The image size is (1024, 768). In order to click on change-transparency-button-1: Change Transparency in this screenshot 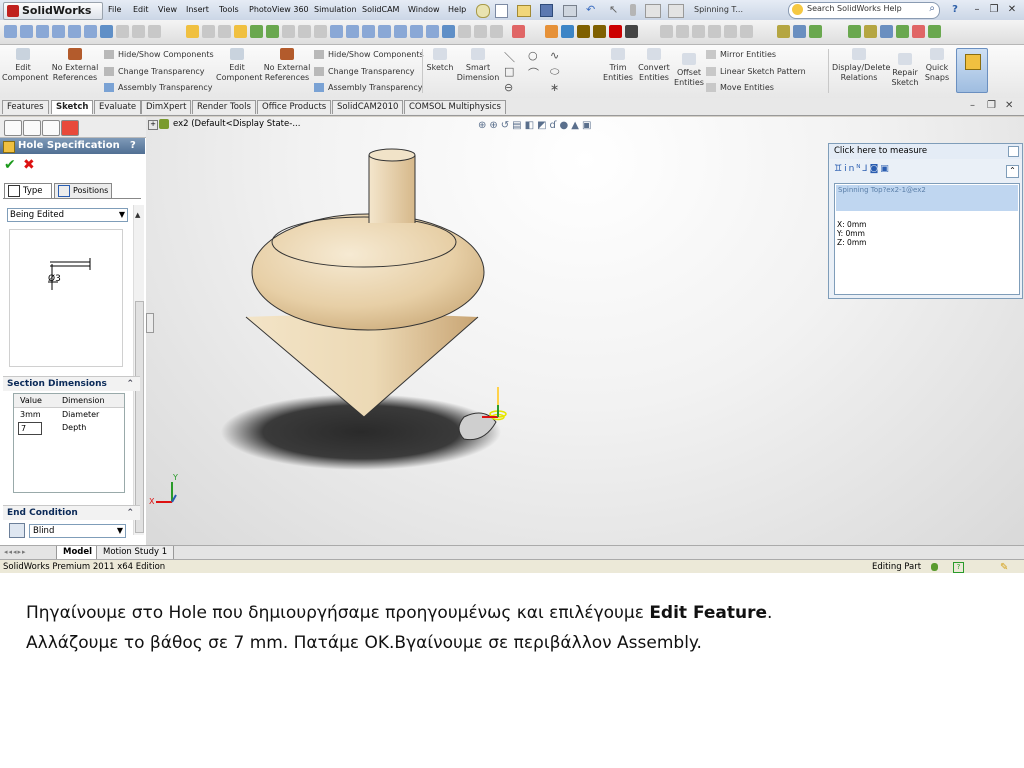, I will do `click(154, 72)`.